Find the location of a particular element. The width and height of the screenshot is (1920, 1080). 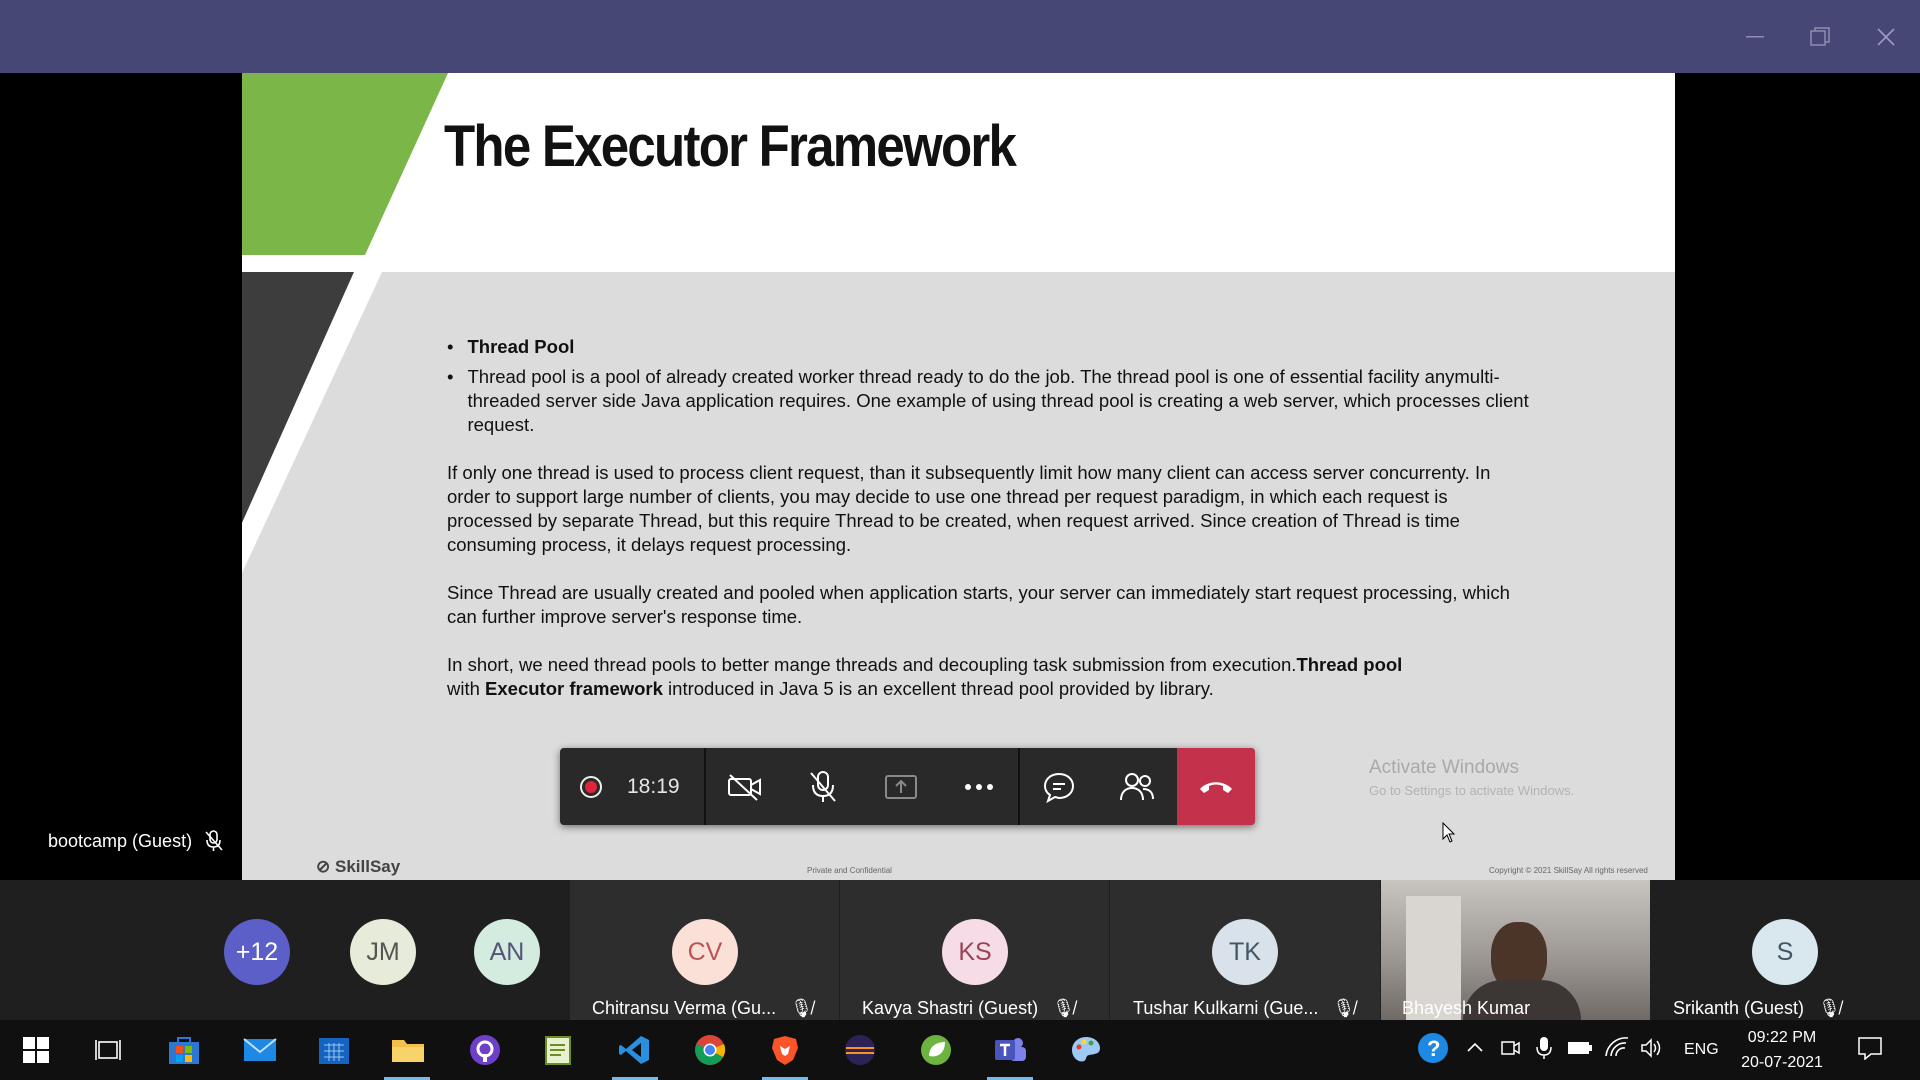

recording-indicator: 18:19 is located at coordinates (633, 786).